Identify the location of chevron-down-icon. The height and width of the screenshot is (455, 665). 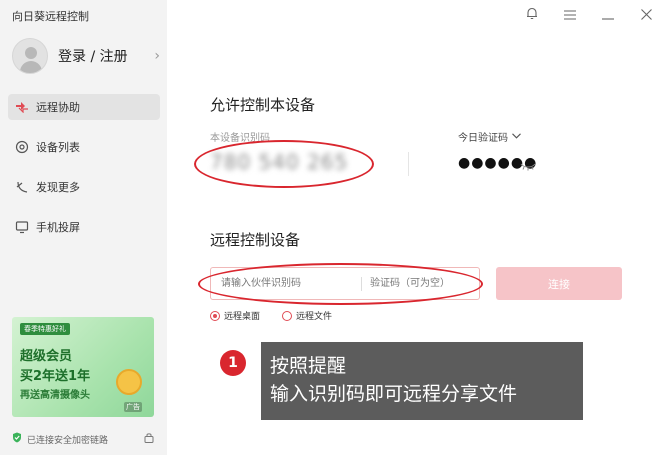
(516, 136).